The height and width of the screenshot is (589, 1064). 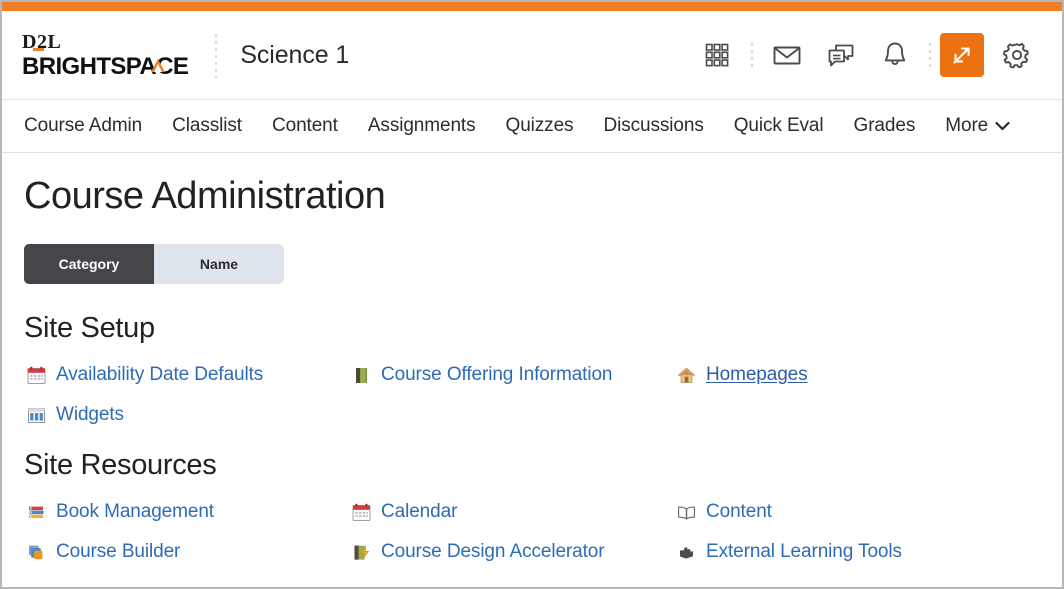 What do you see at coordinates (739, 511) in the screenshot?
I see `link-label: Content` at bounding box center [739, 511].